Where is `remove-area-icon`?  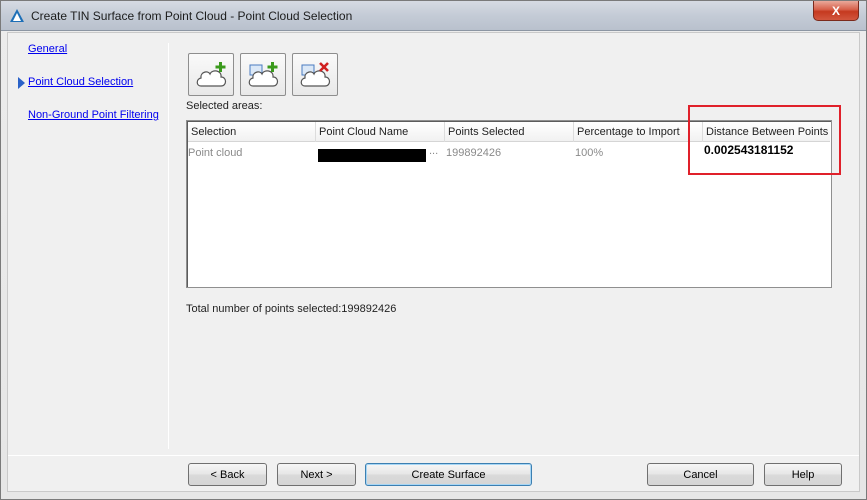 remove-area-icon is located at coordinates (315, 74).